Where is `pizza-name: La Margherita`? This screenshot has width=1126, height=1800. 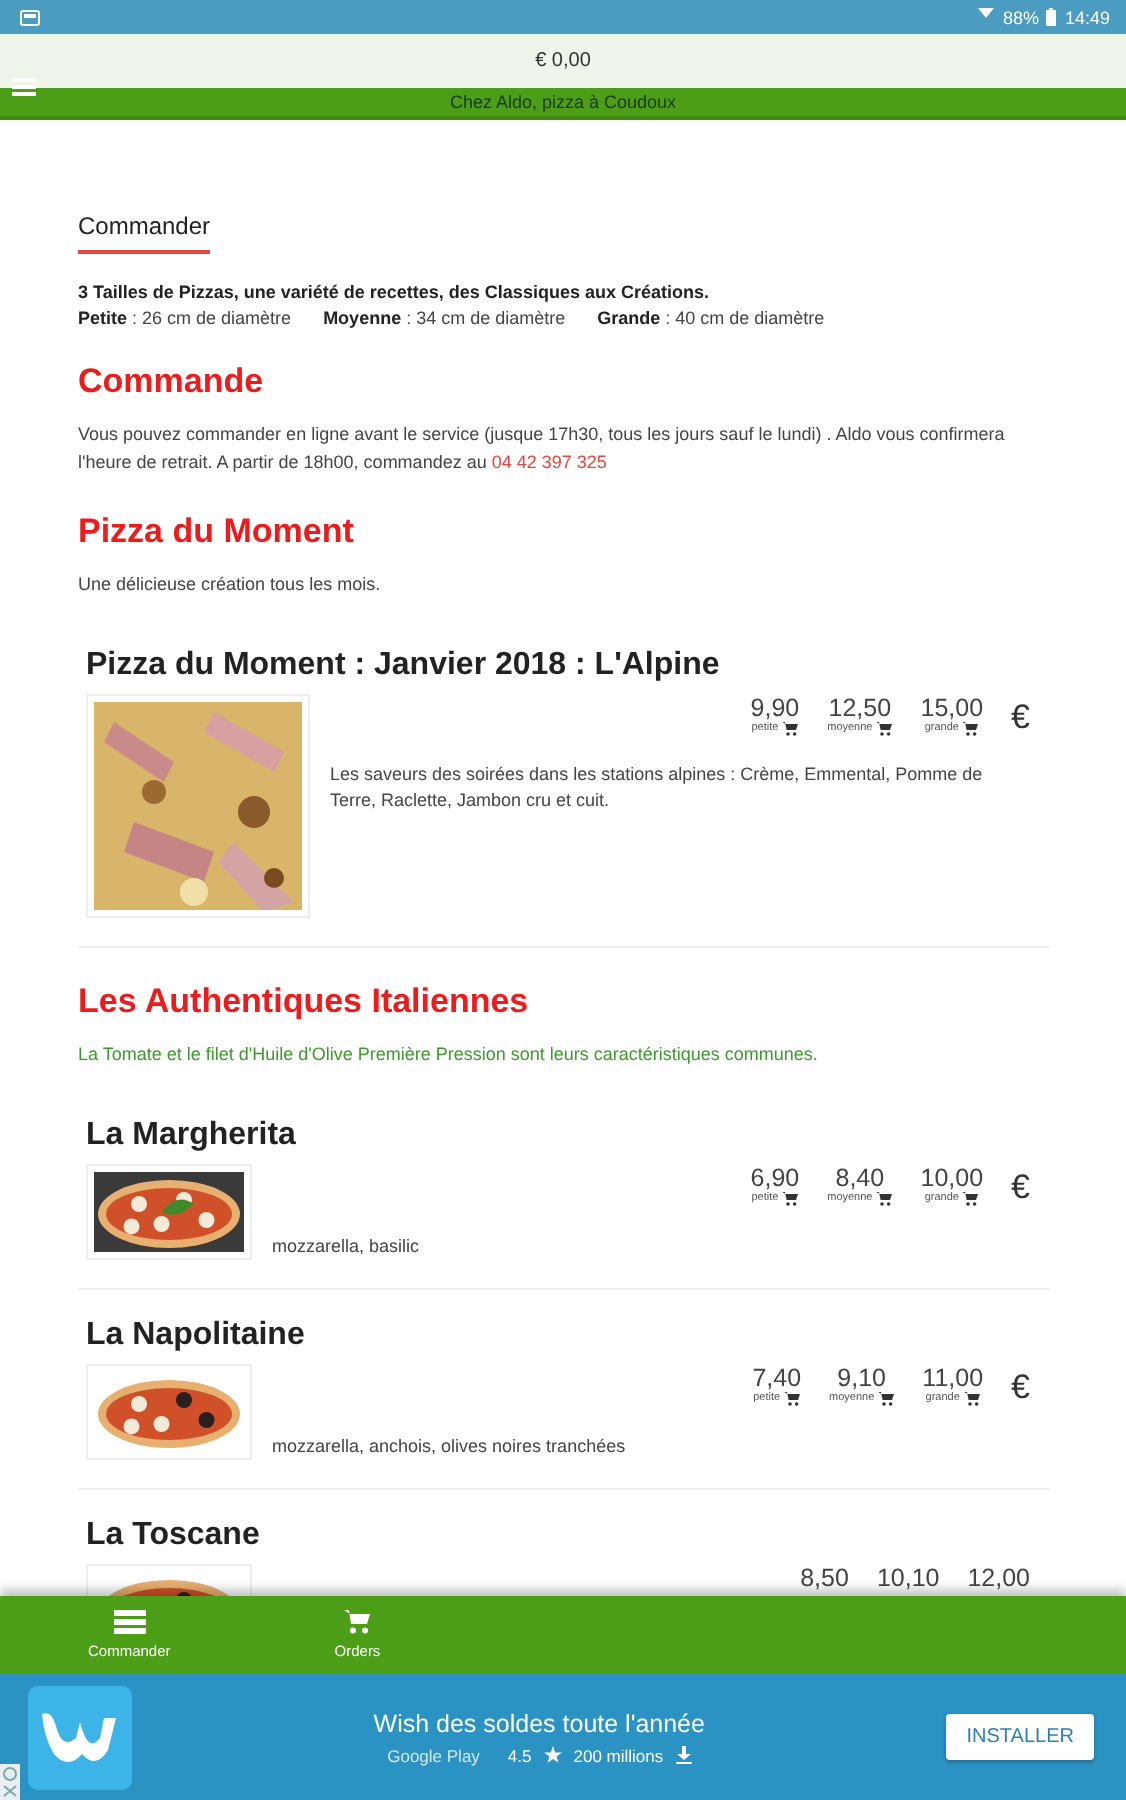
pizza-name: La Margherita is located at coordinates (192, 1135).